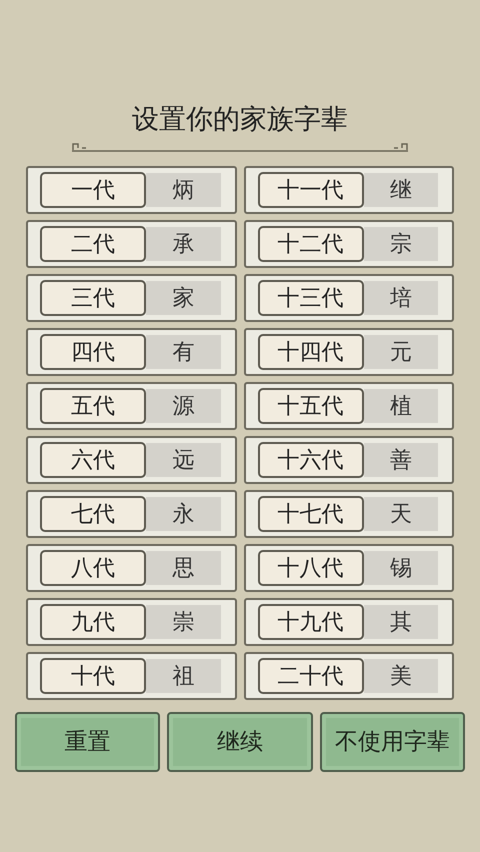 This screenshot has width=480, height=852. What do you see at coordinates (311, 244) in the screenshot?
I see `generation-label: 十二代` at bounding box center [311, 244].